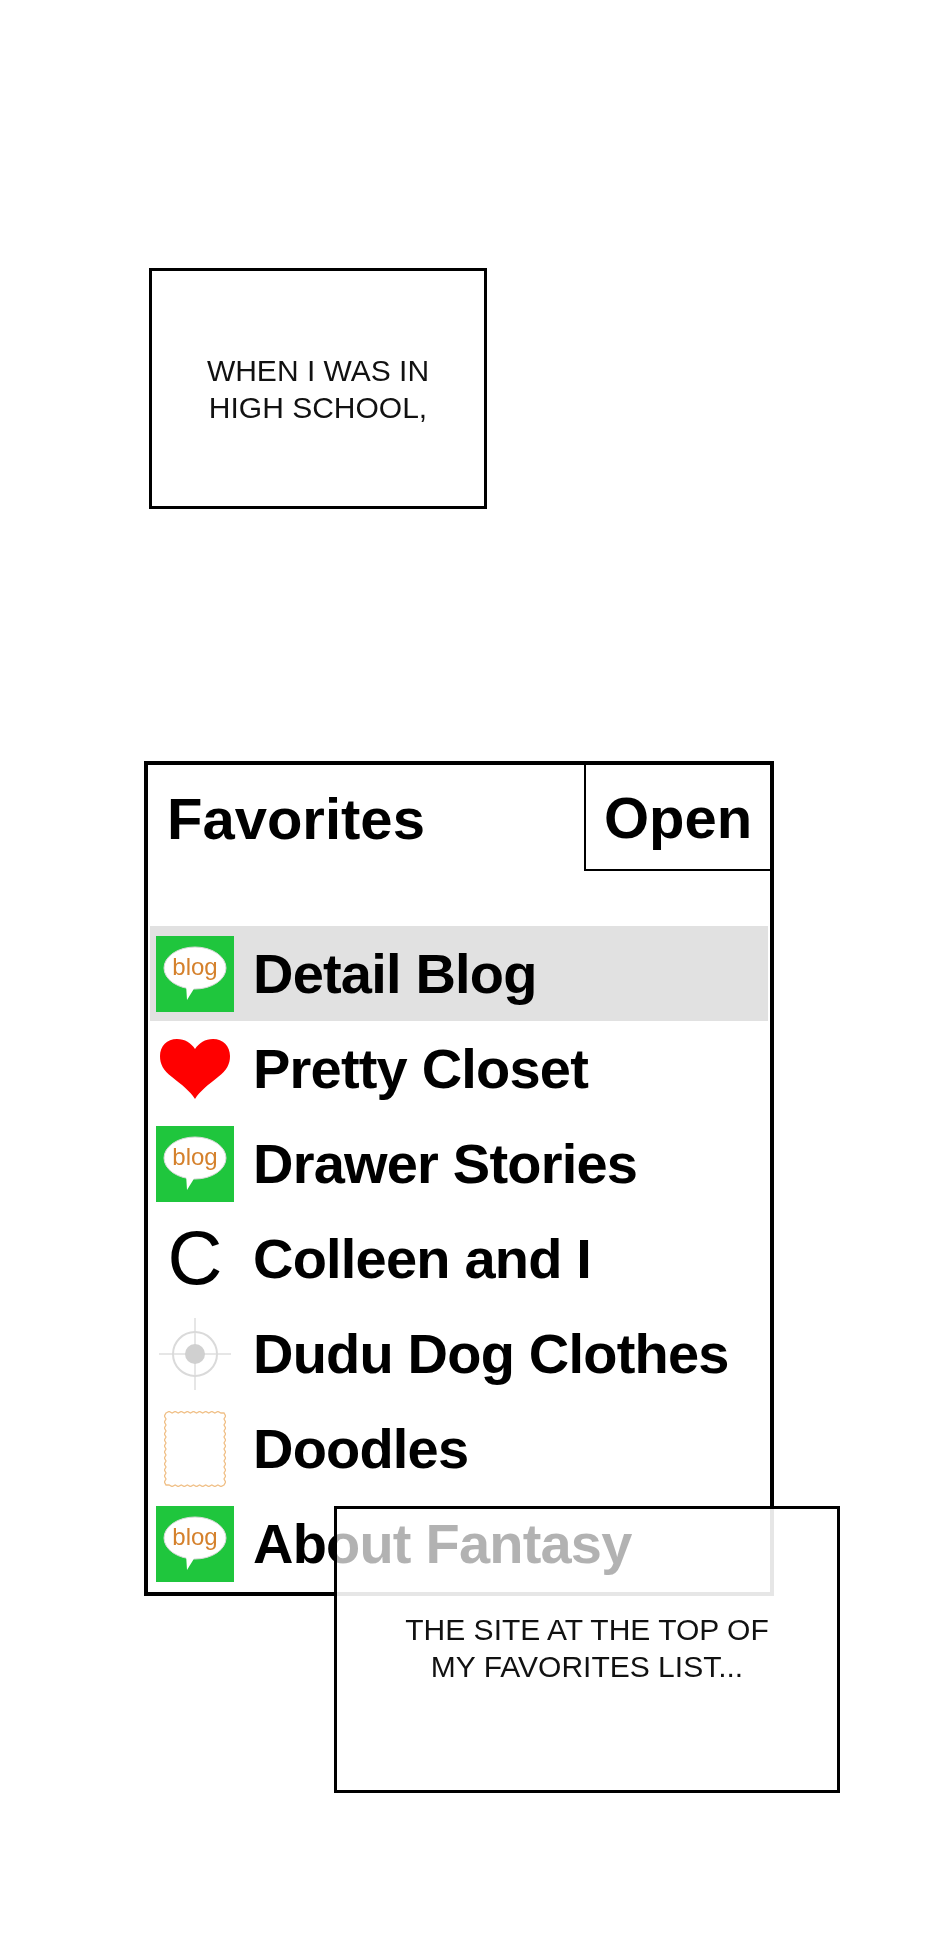  Describe the element at coordinates (396, 1163) in the screenshot. I see `favorite-item: blog Drawer Stories` at that location.